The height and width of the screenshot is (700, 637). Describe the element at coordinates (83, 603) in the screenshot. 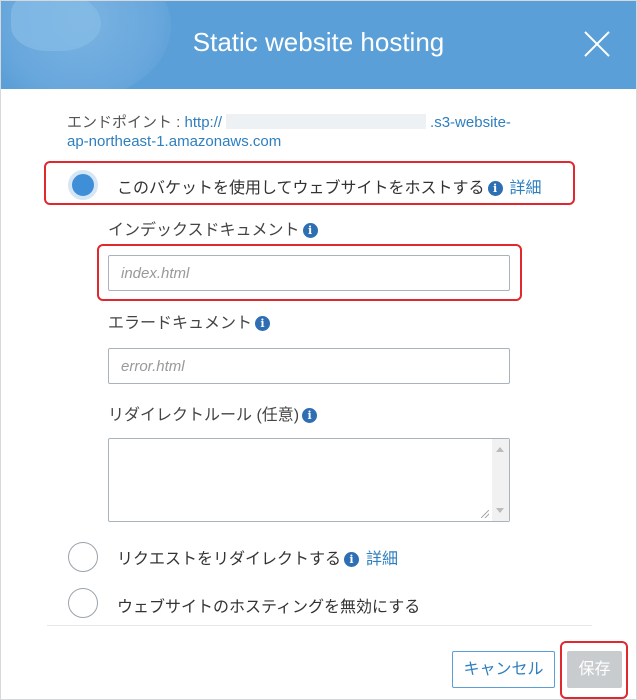

I see `radio-disable-hosting` at that location.